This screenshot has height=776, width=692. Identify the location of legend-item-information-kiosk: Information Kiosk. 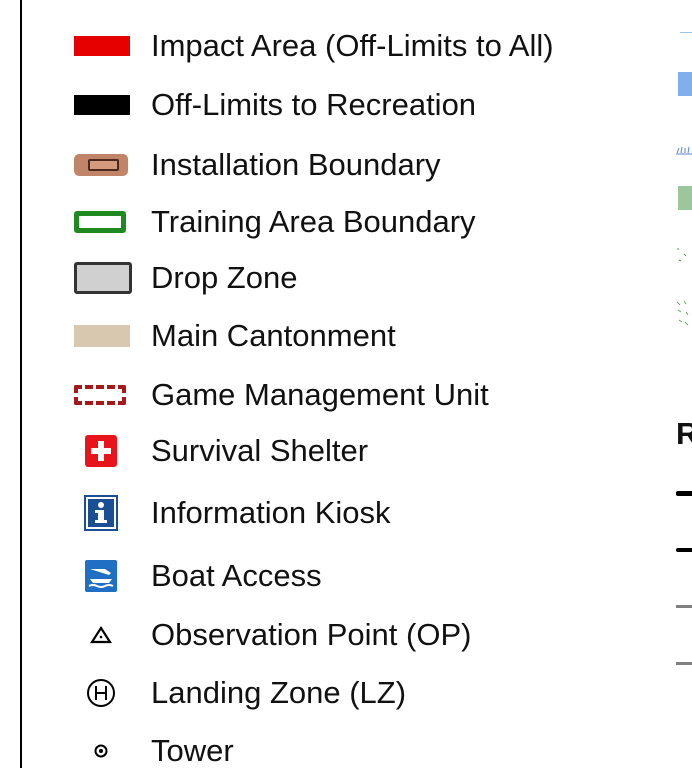
(232, 513).